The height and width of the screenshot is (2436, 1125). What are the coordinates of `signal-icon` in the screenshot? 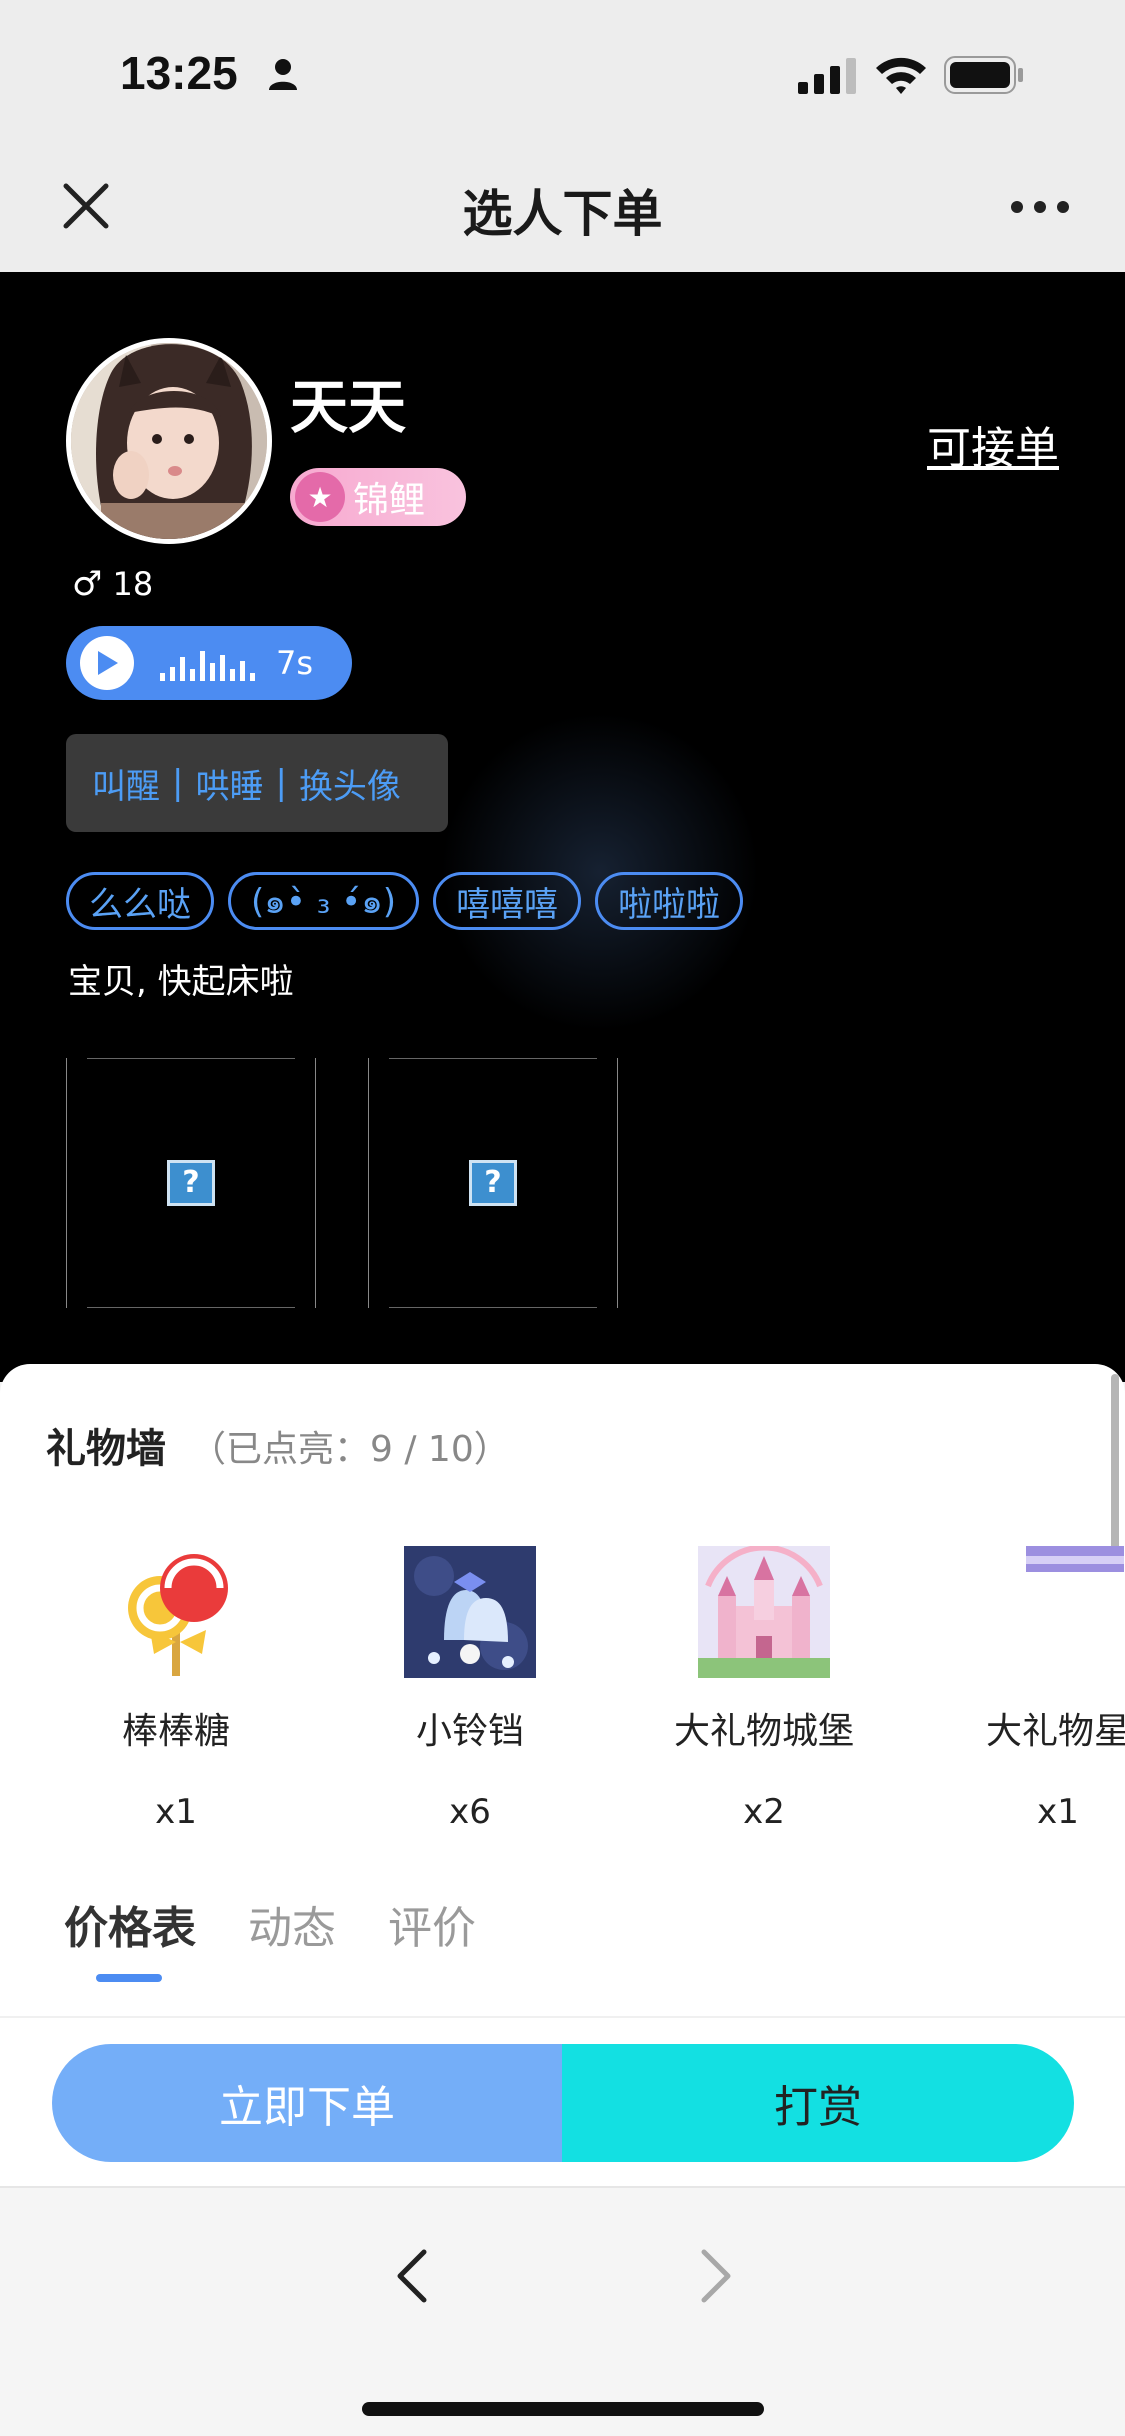 It's located at (827, 76).